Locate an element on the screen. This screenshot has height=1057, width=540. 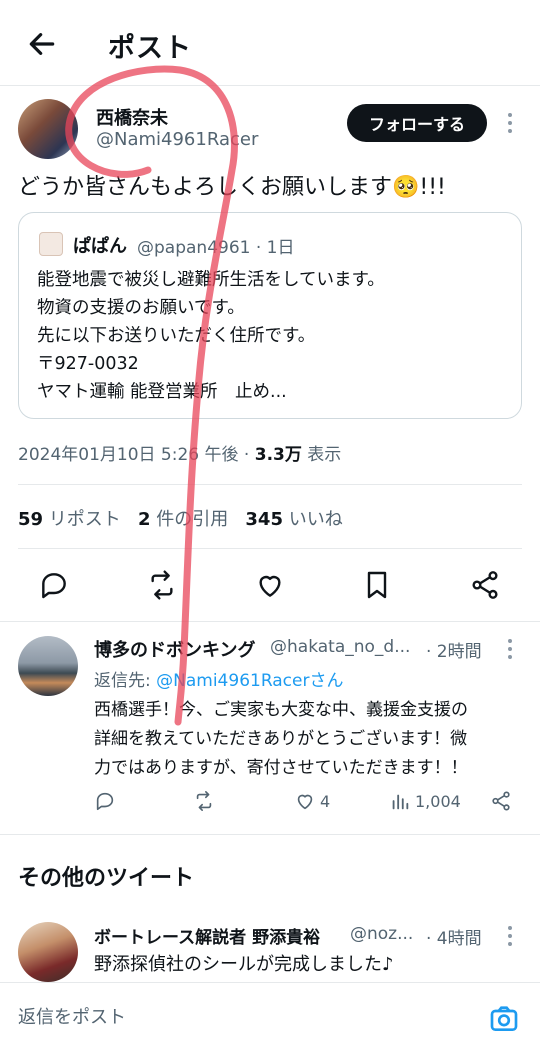
camera-icon is located at coordinates (504, 1019).